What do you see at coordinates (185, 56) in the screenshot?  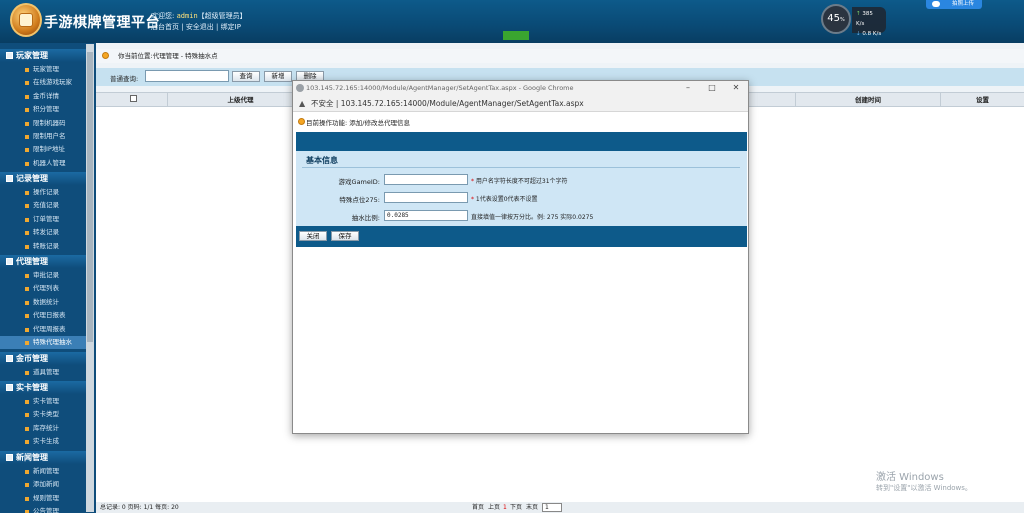 I see `breadcrumb-path: 代理管理 - 特殊抽水点` at bounding box center [185, 56].